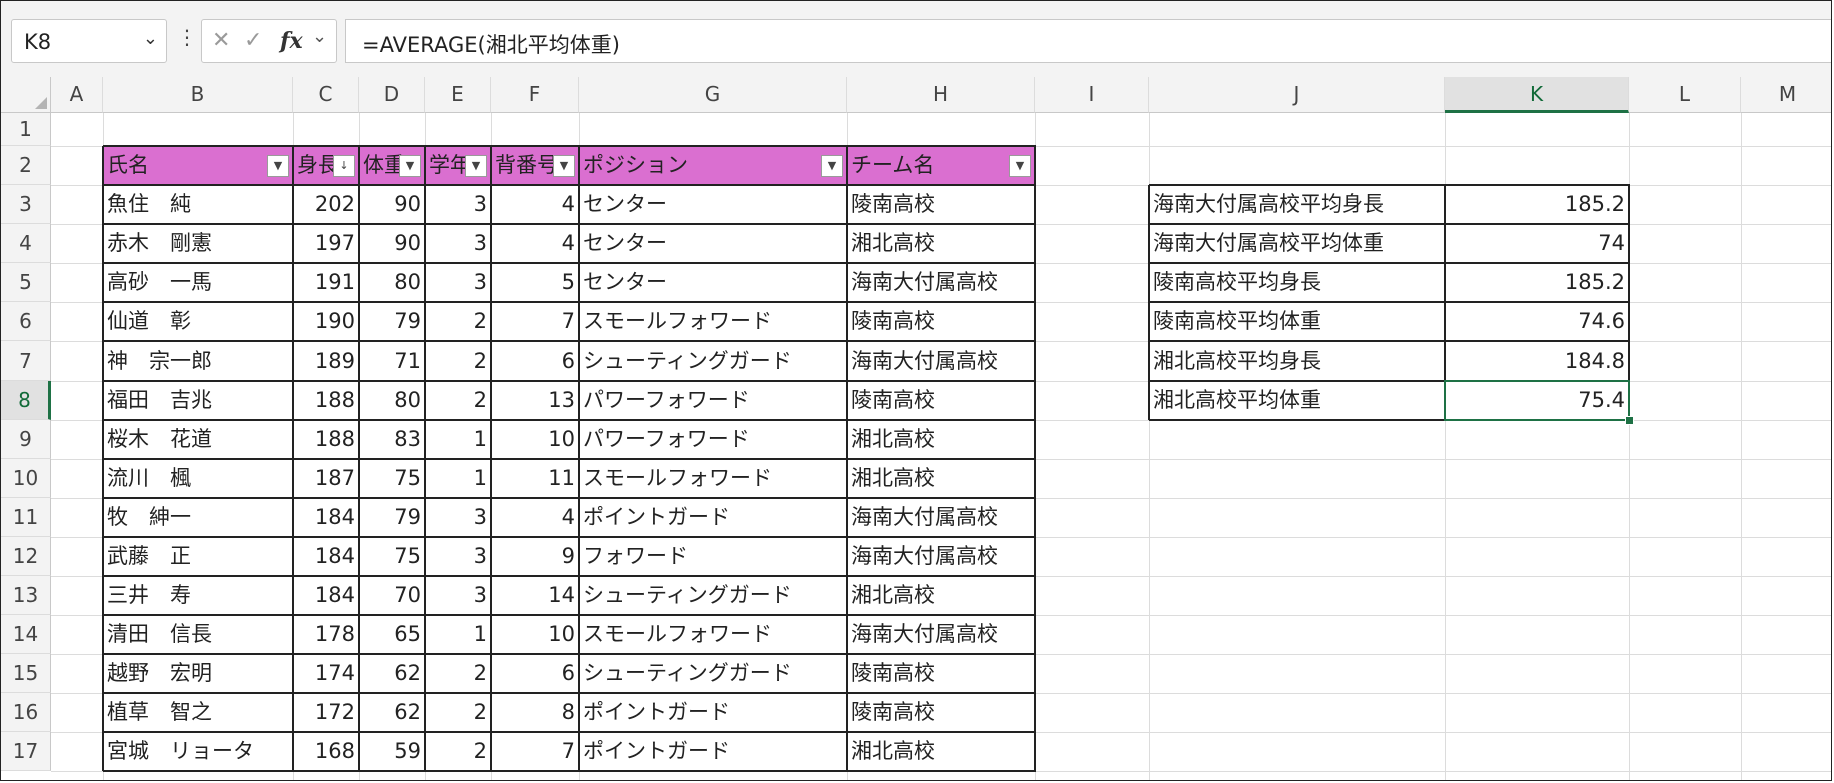  What do you see at coordinates (253, 40) in the screenshot?
I see `enter-icon: ✓` at bounding box center [253, 40].